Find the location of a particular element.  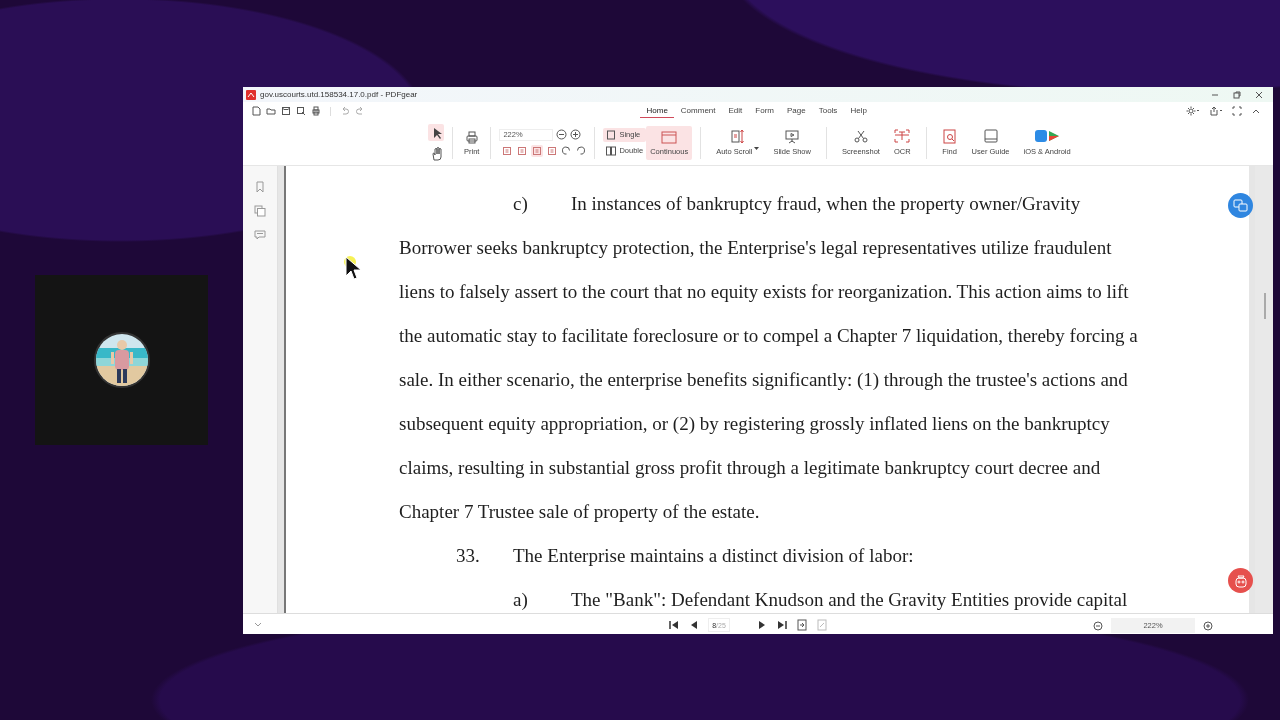

page-export-icon is located at coordinates (802, 625).